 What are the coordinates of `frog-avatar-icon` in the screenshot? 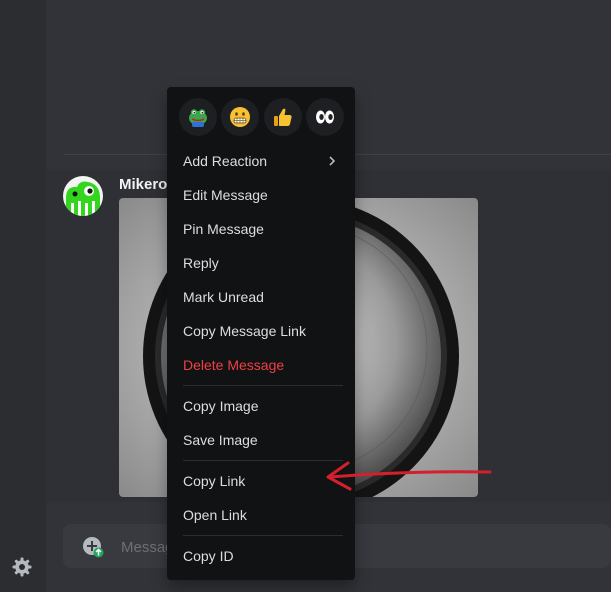 It's located at (83, 196).